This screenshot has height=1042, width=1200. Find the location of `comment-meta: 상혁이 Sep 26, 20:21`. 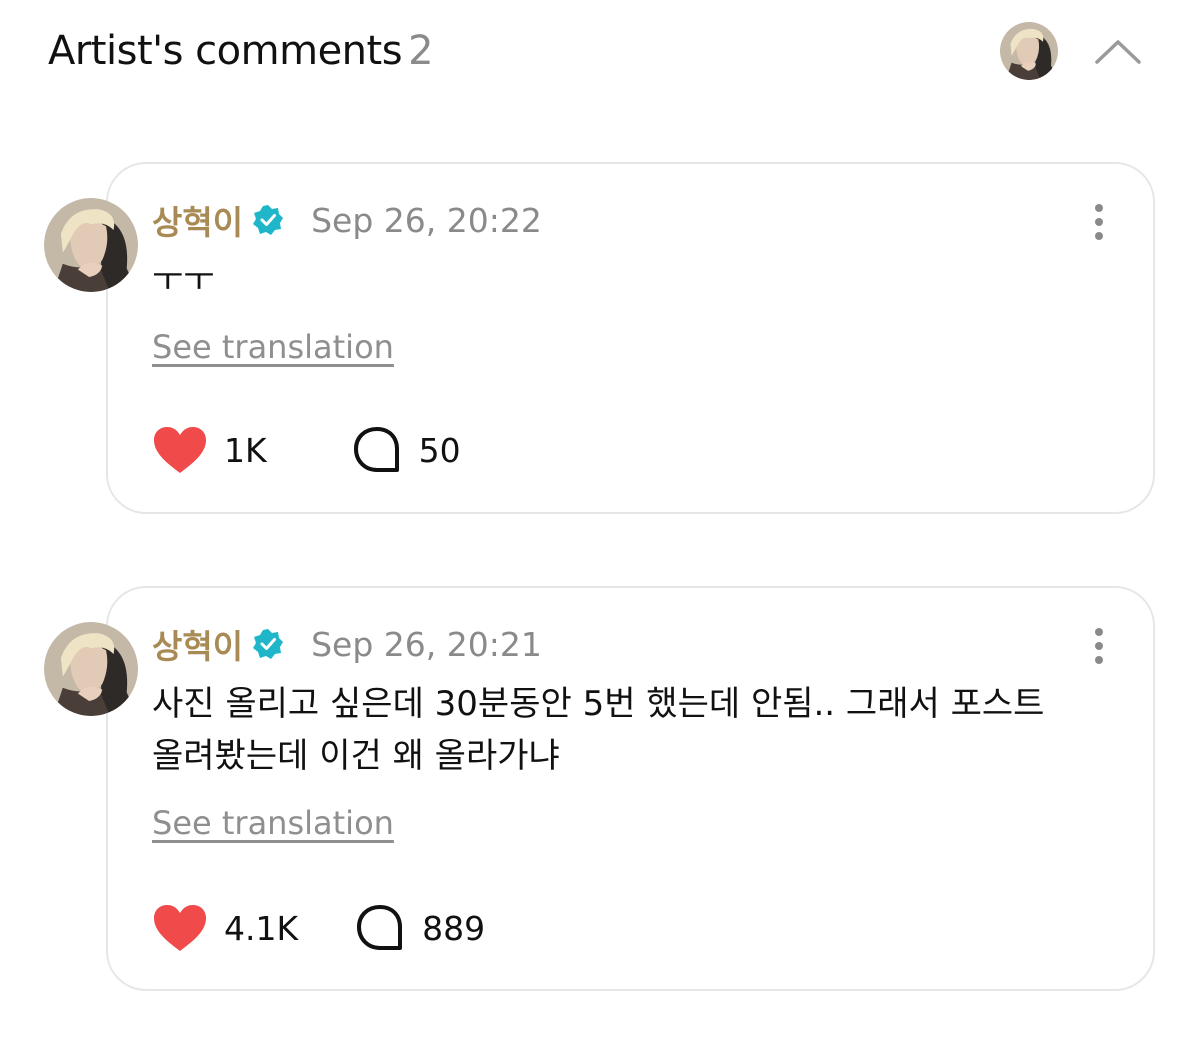

comment-meta: 상혁이 Sep 26, 20:21 is located at coordinates (347, 644).